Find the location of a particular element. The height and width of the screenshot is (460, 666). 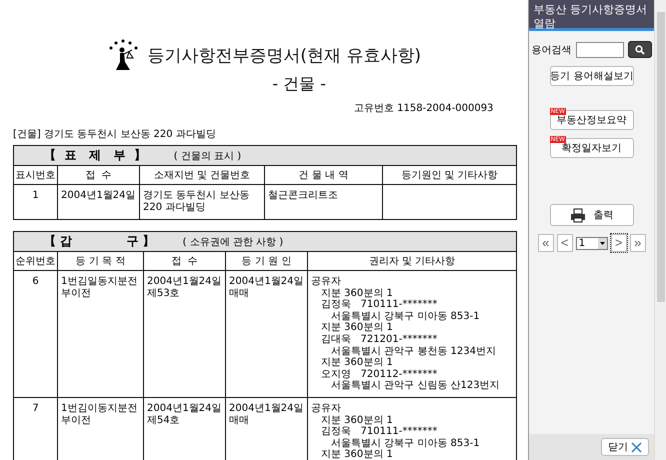

table-cell: 경기도 동두천시 보산동 220 과다빌딩 is located at coordinates (202, 202).